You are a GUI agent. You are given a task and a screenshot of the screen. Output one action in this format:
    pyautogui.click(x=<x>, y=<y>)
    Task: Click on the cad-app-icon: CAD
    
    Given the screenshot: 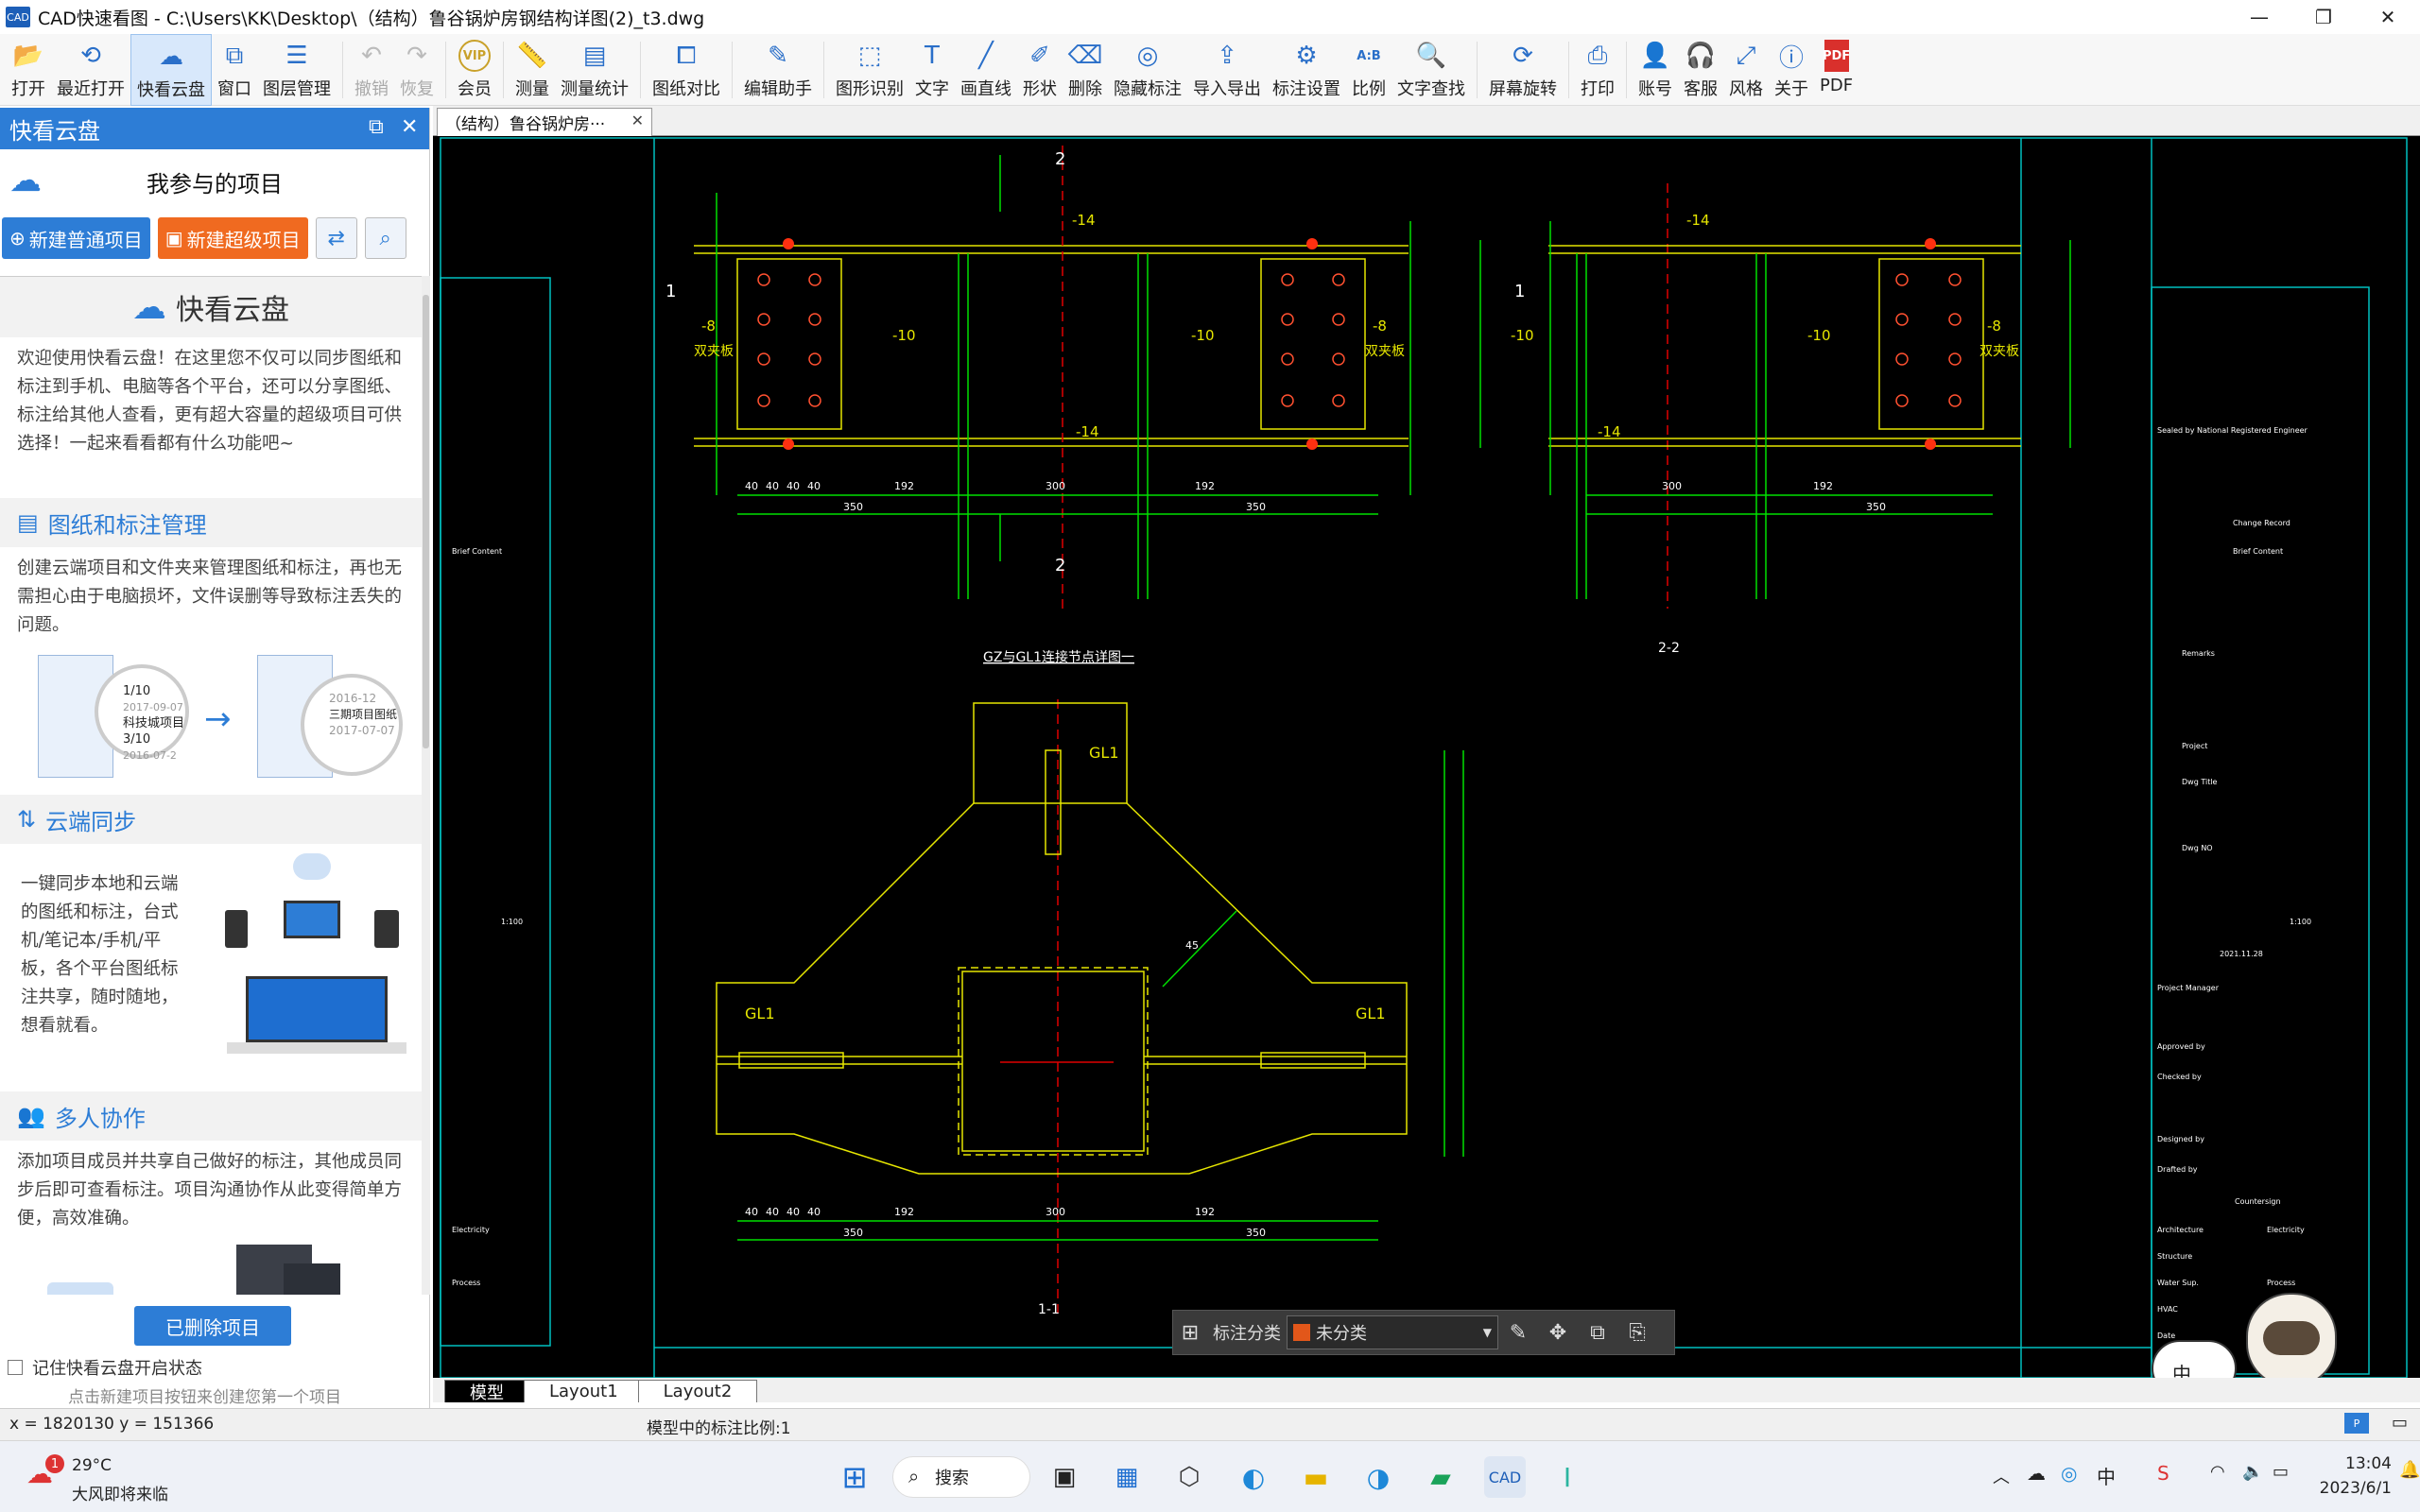 What is the action you would take?
    pyautogui.click(x=1505, y=1477)
    